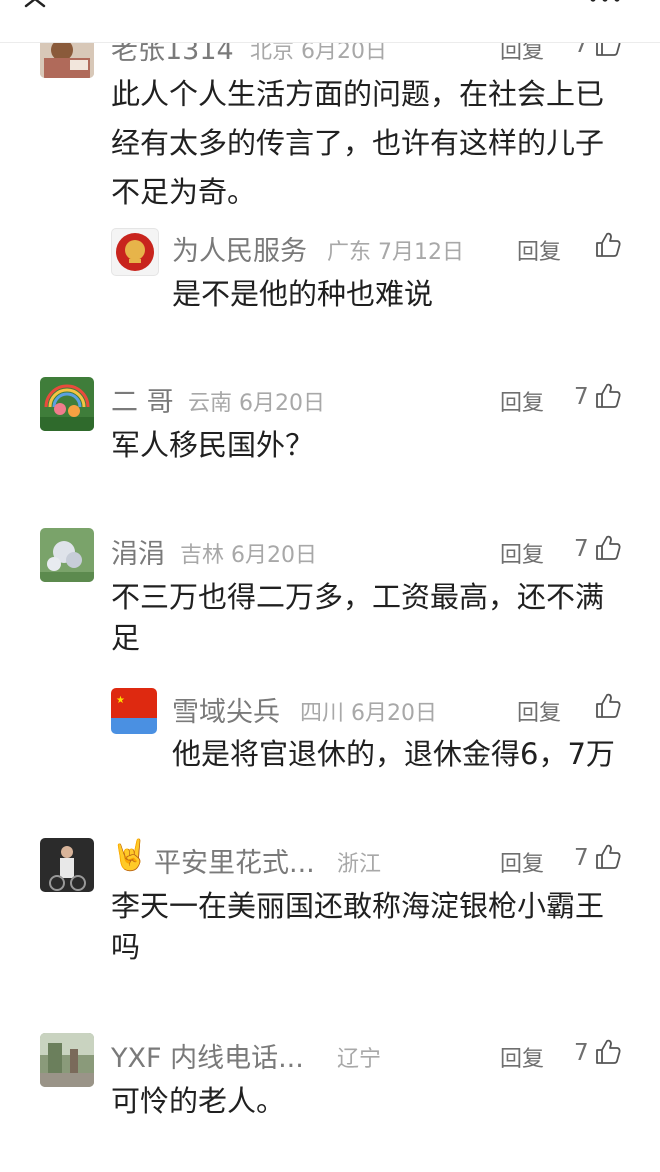 Image resolution: width=660 pixels, height=1172 pixels. What do you see at coordinates (303, 294) in the screenshot?
I see `reply-text: 是不是他的种也难说` at bounding box center [303, 294].